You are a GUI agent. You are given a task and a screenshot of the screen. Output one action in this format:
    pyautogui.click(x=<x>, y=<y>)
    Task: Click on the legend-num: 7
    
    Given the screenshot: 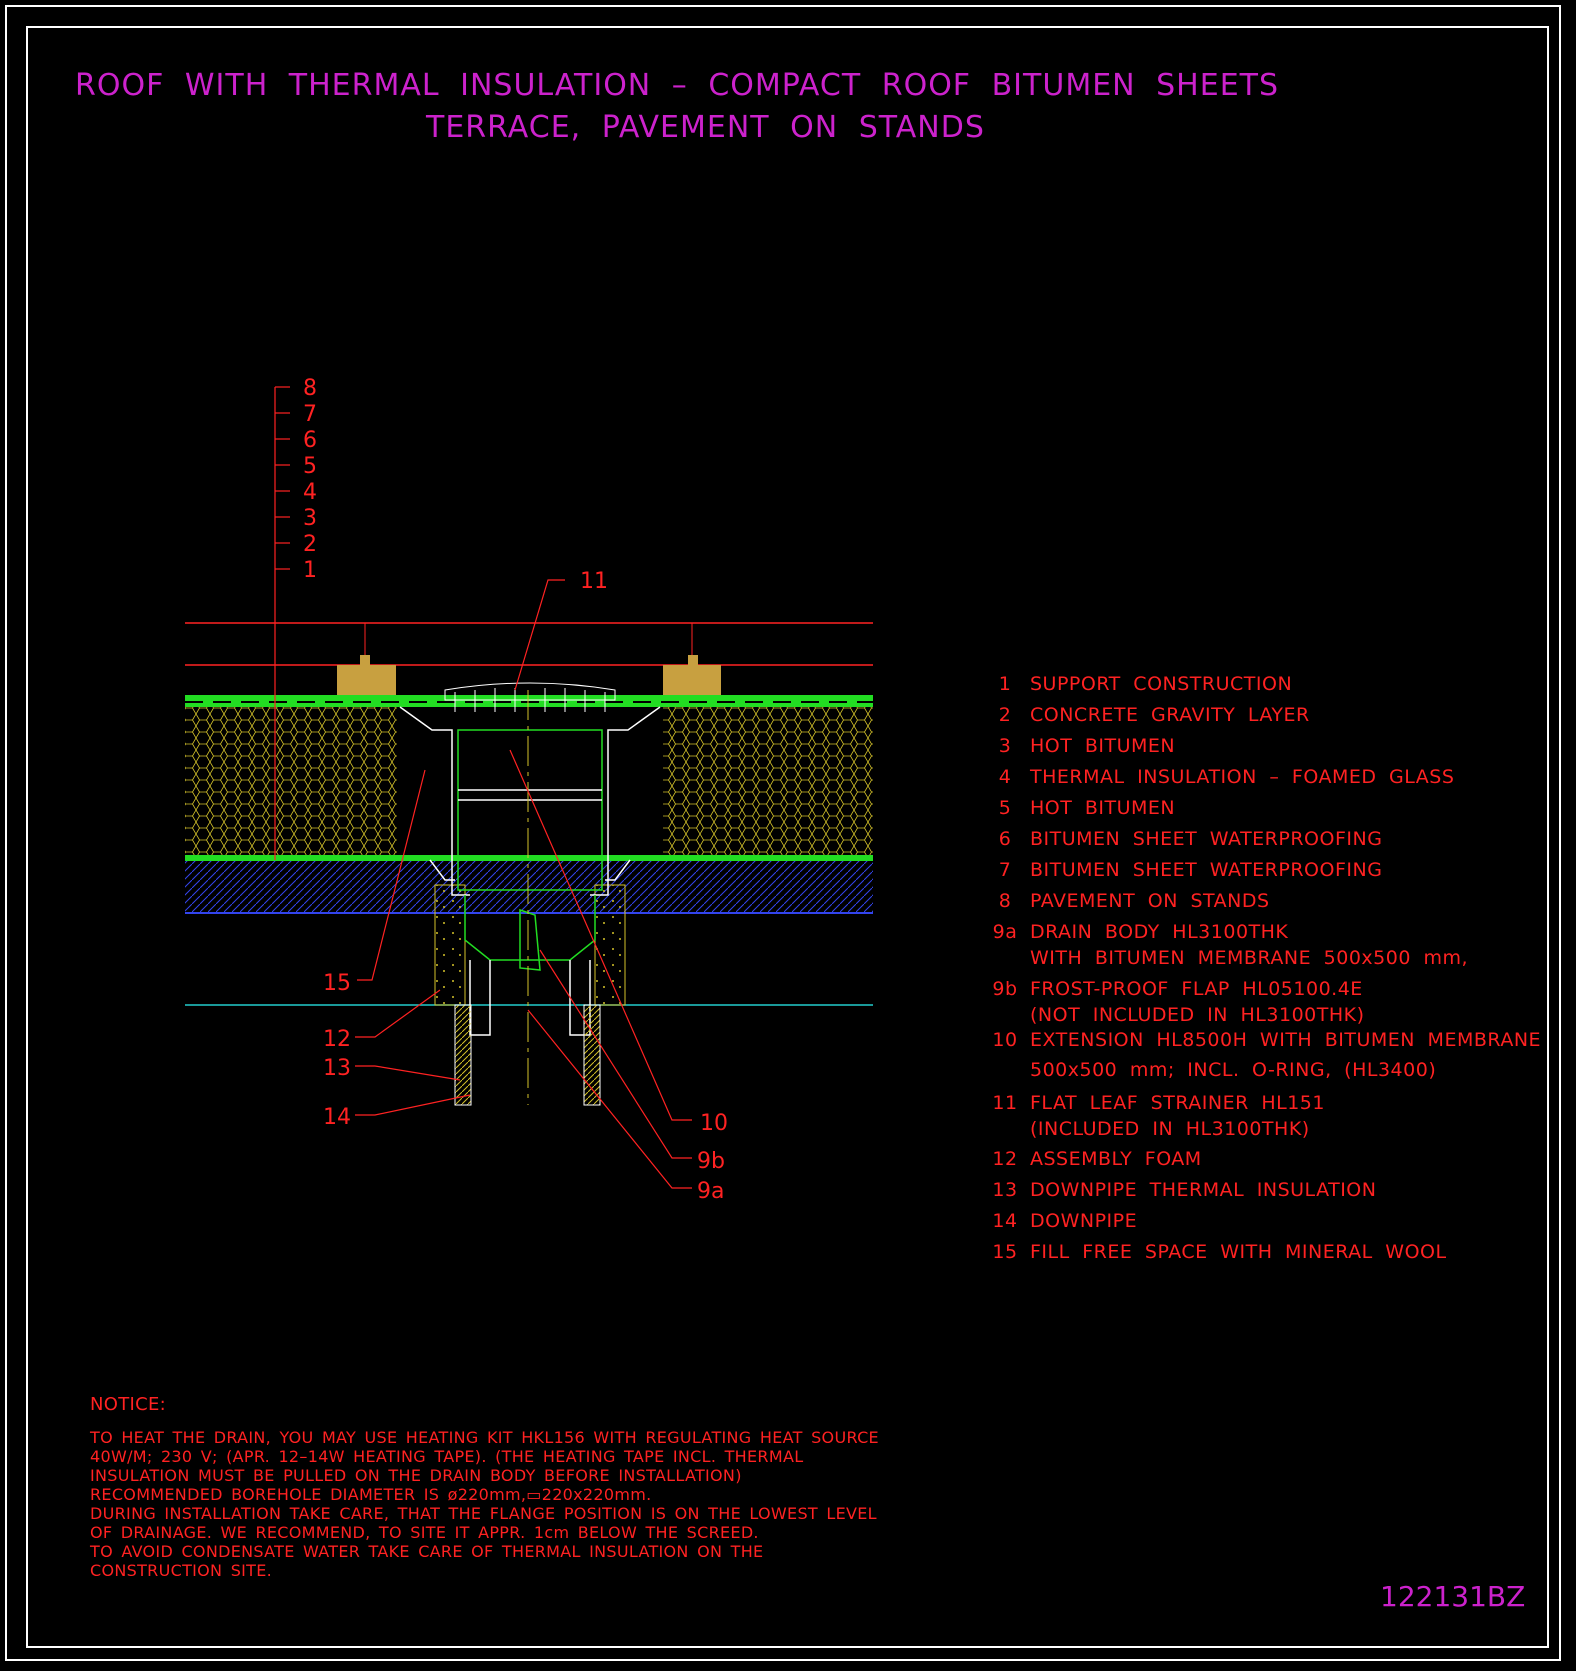 What is the action you would take?
    pyautogui.click(x=1005, y=870)
    